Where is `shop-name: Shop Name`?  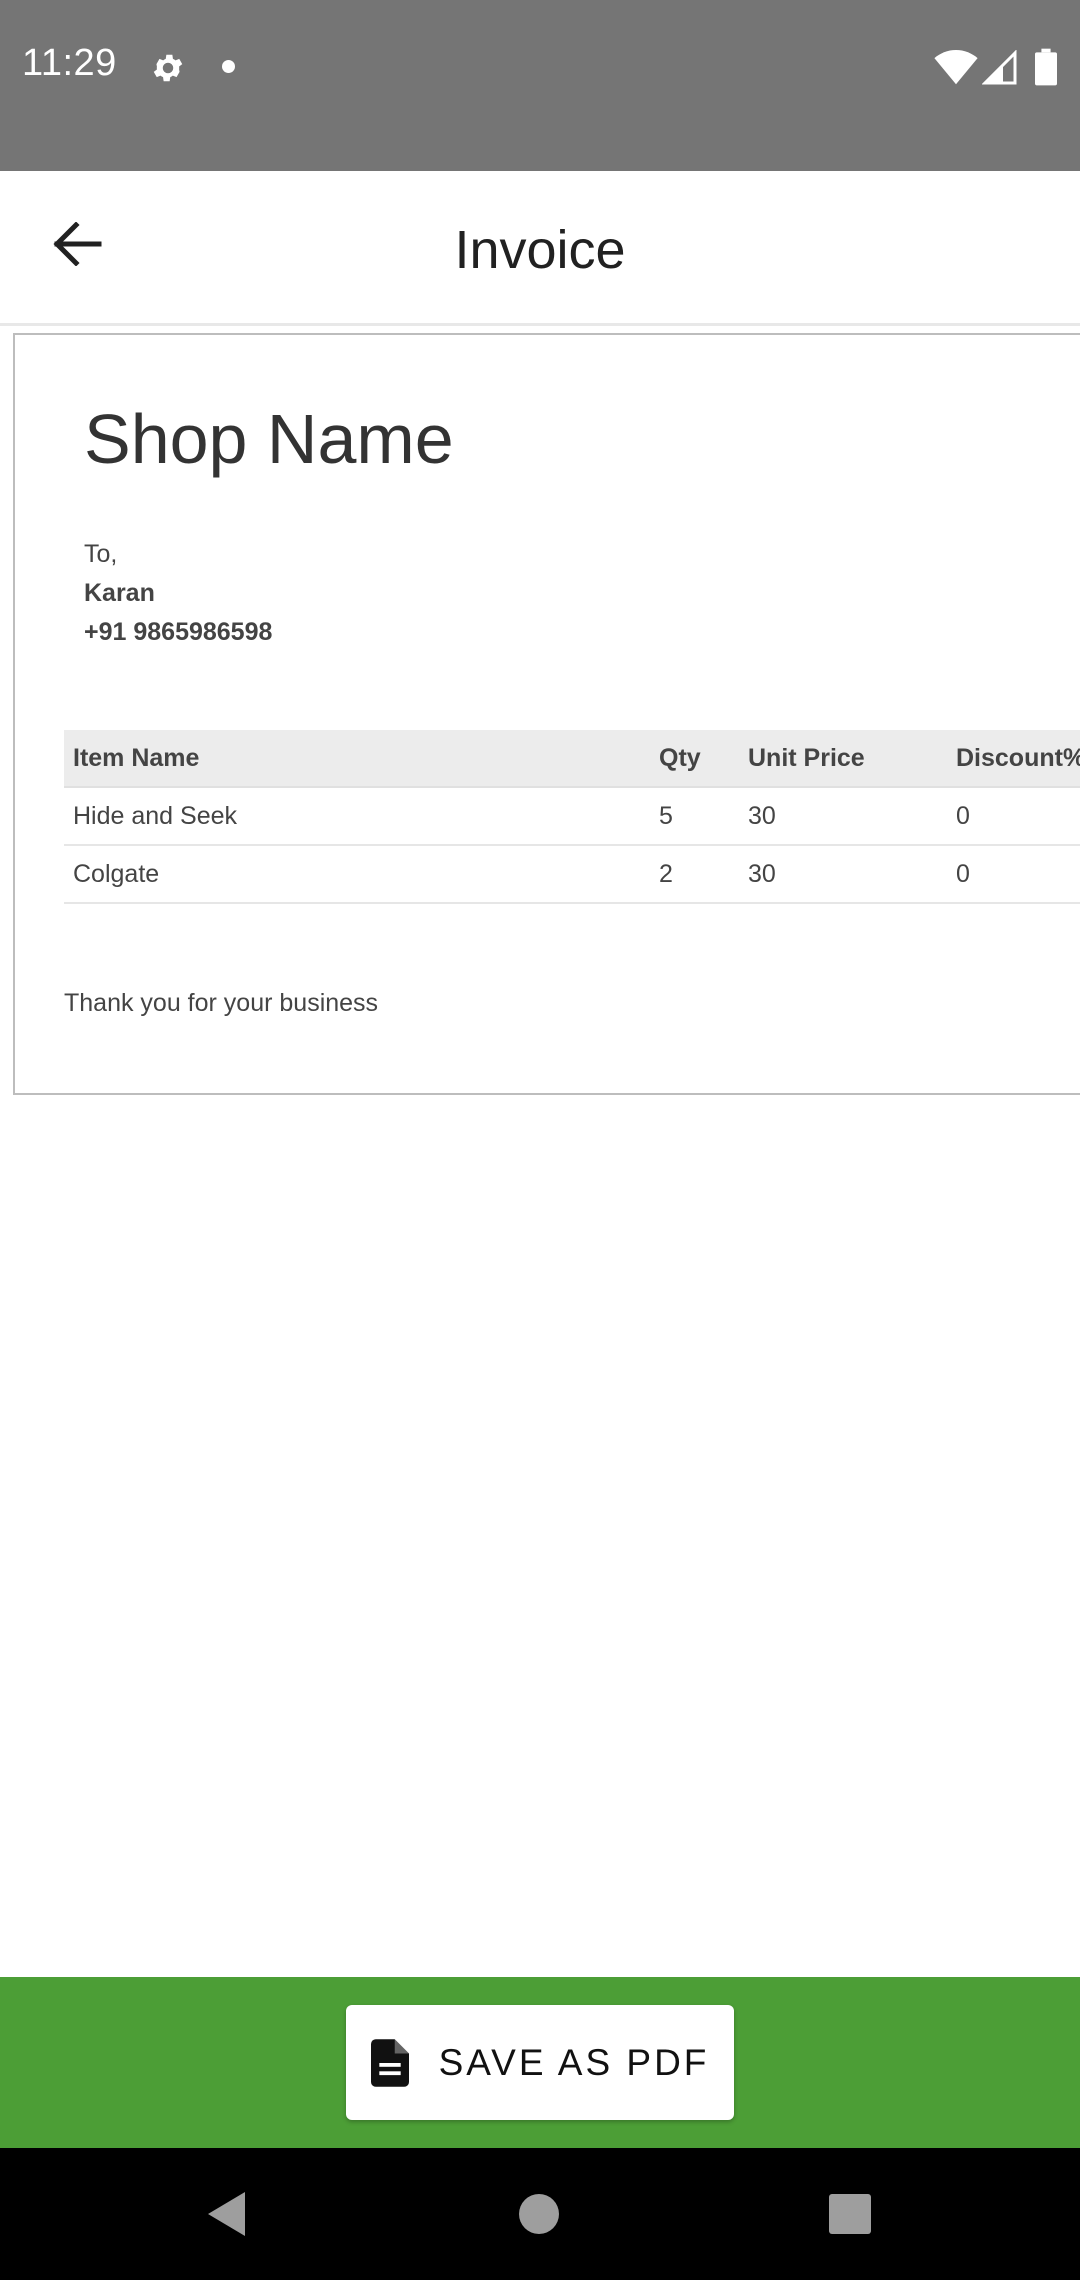
shop-name: Shop Name is located at coordinates (269, 439).